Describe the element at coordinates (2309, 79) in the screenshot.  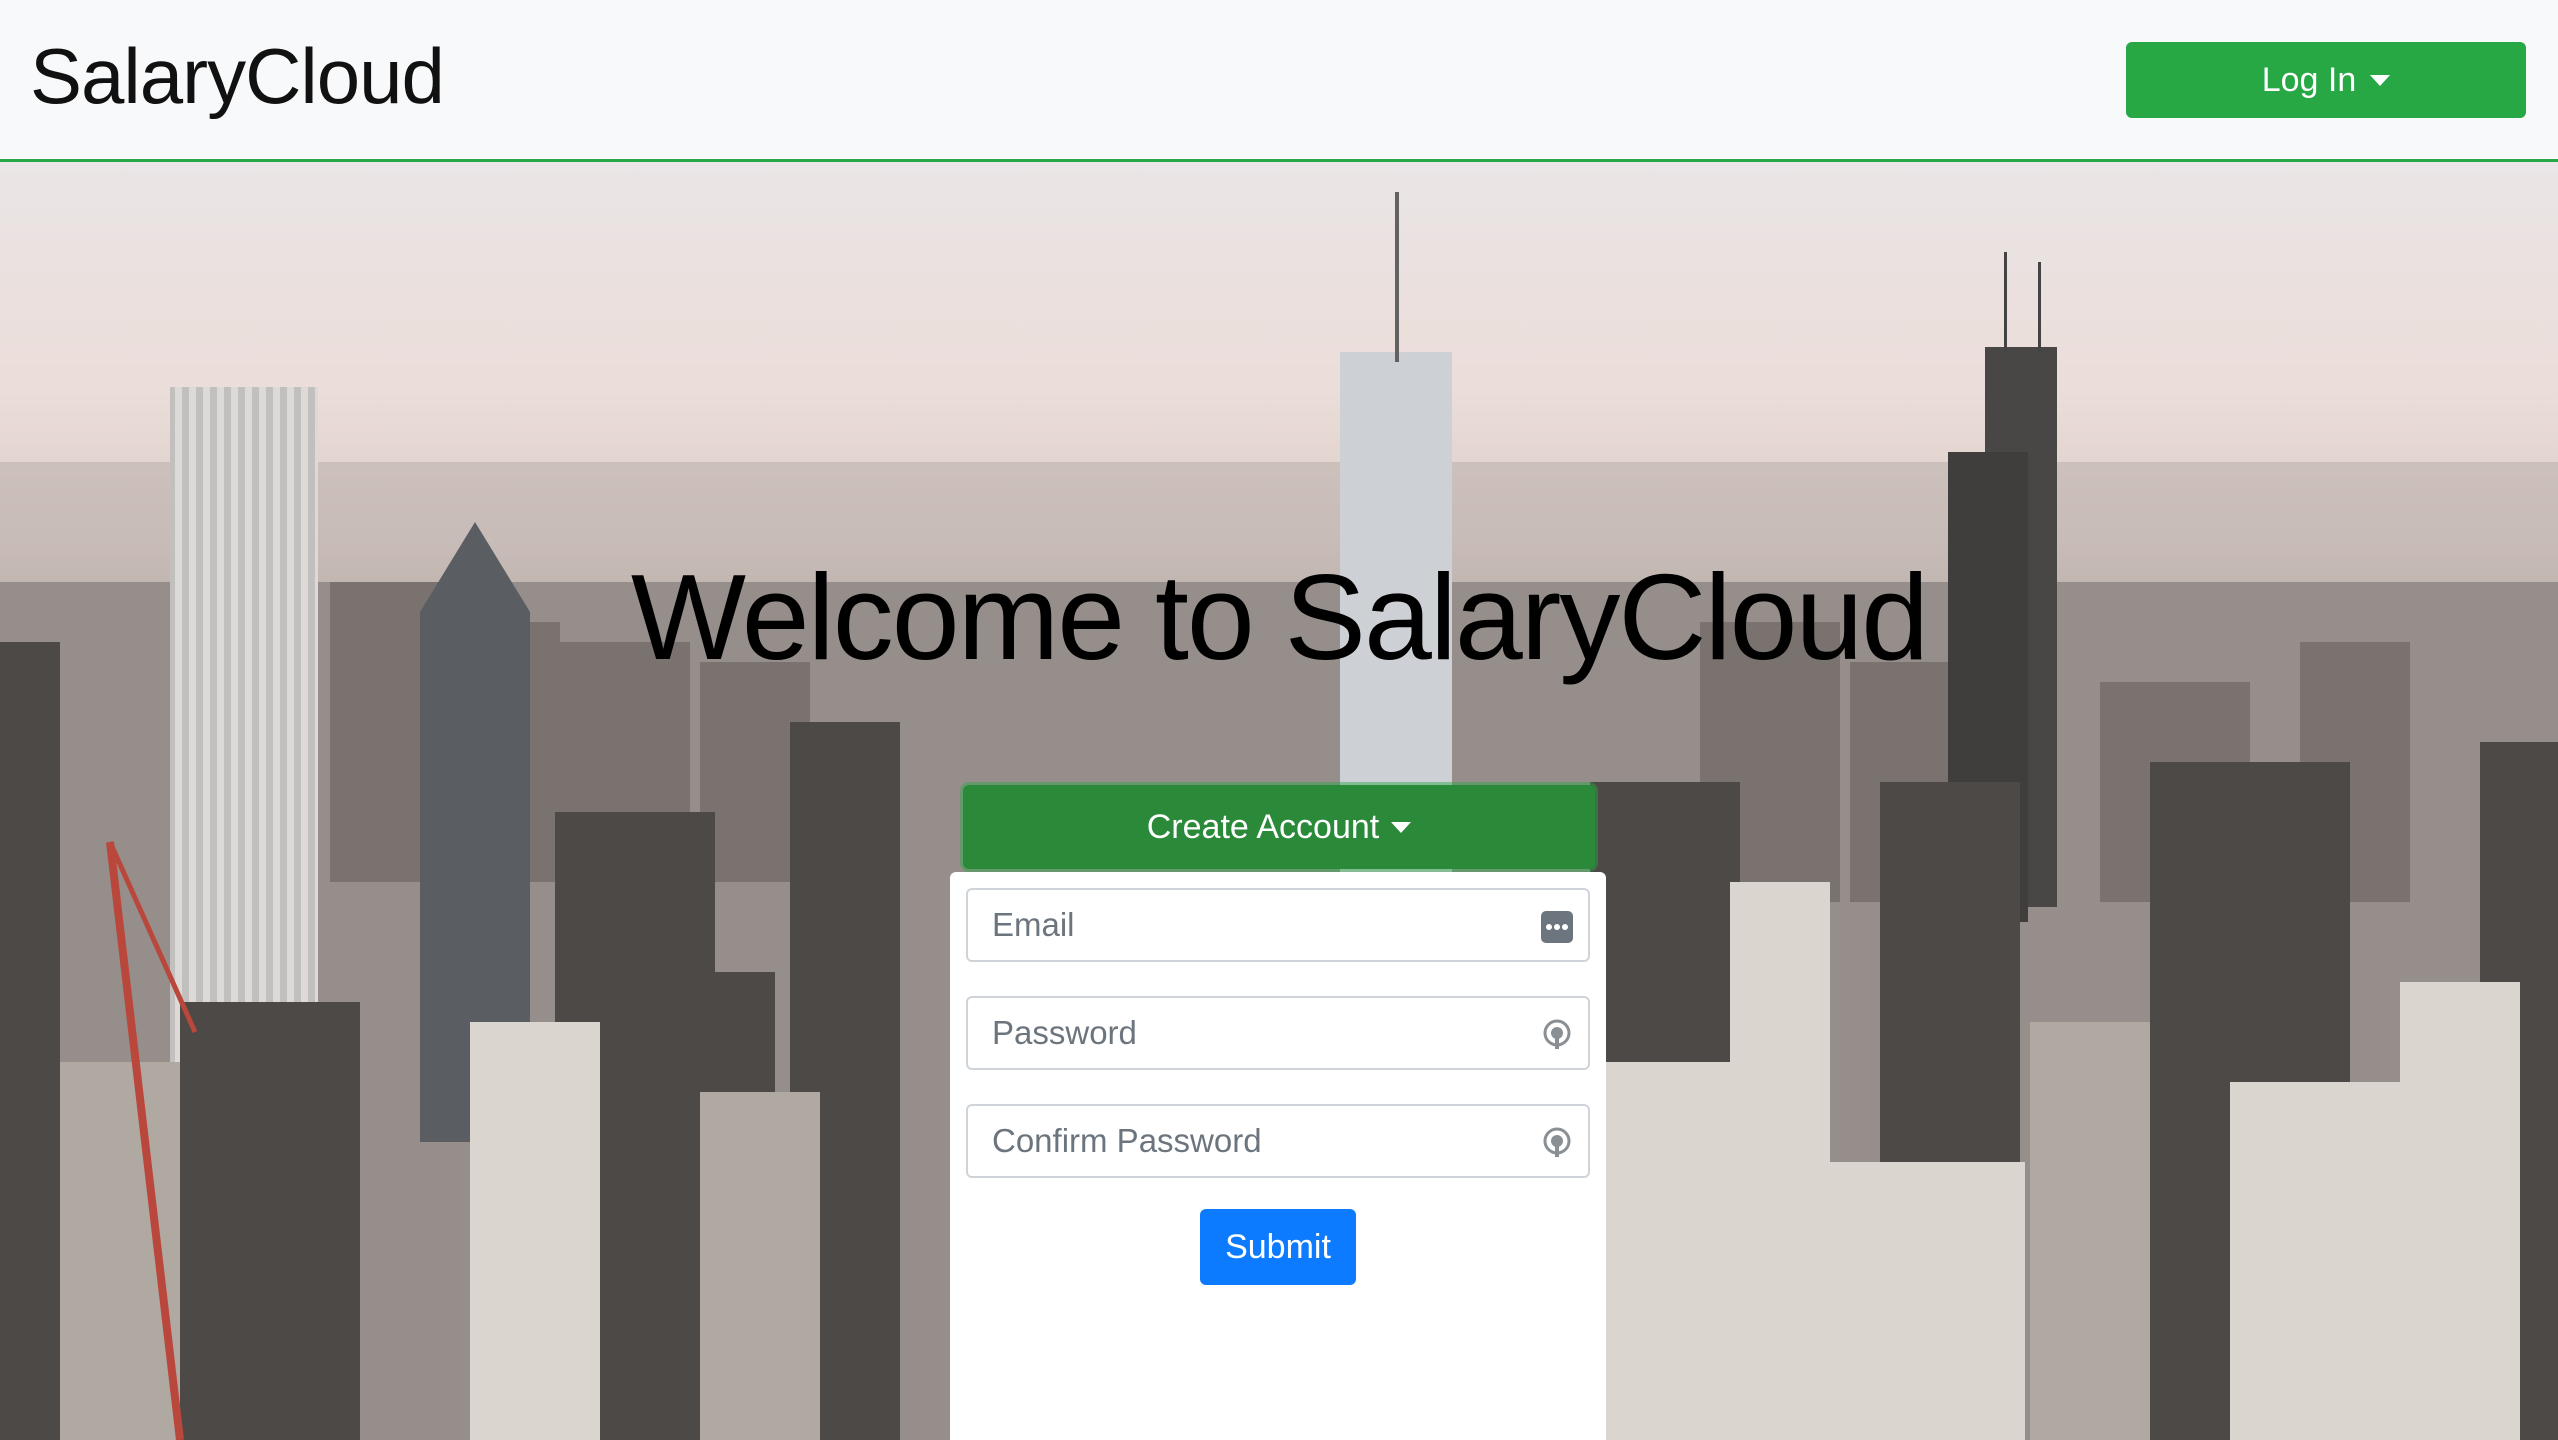
I see `login-button-label: Log In` at that location.